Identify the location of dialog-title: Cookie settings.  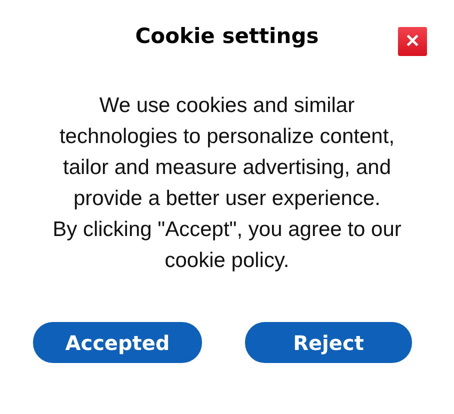
(227, 36).